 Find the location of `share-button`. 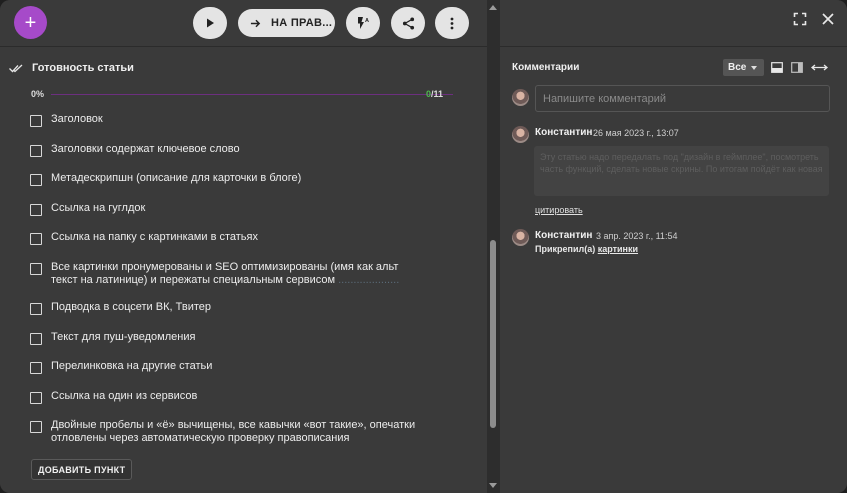

share-button is located at coordinates (408, 23).